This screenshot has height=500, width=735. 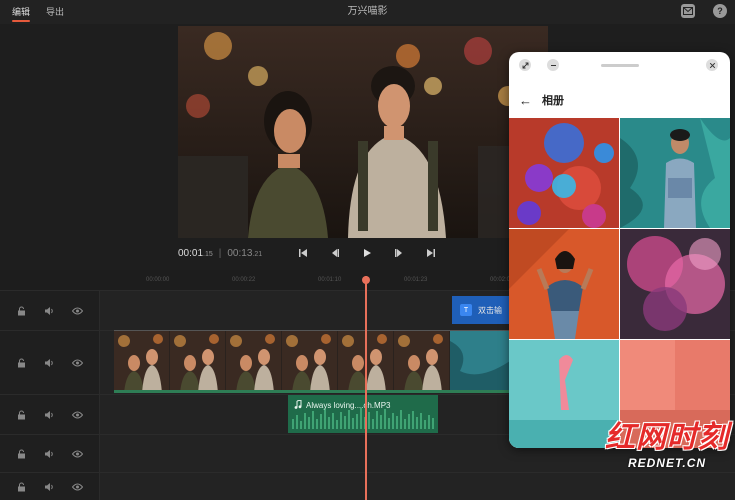 What do you see at coordinates (335, 253) in the screenshot?
I see `previous-frame-icon` at bounding box center [335, 253].